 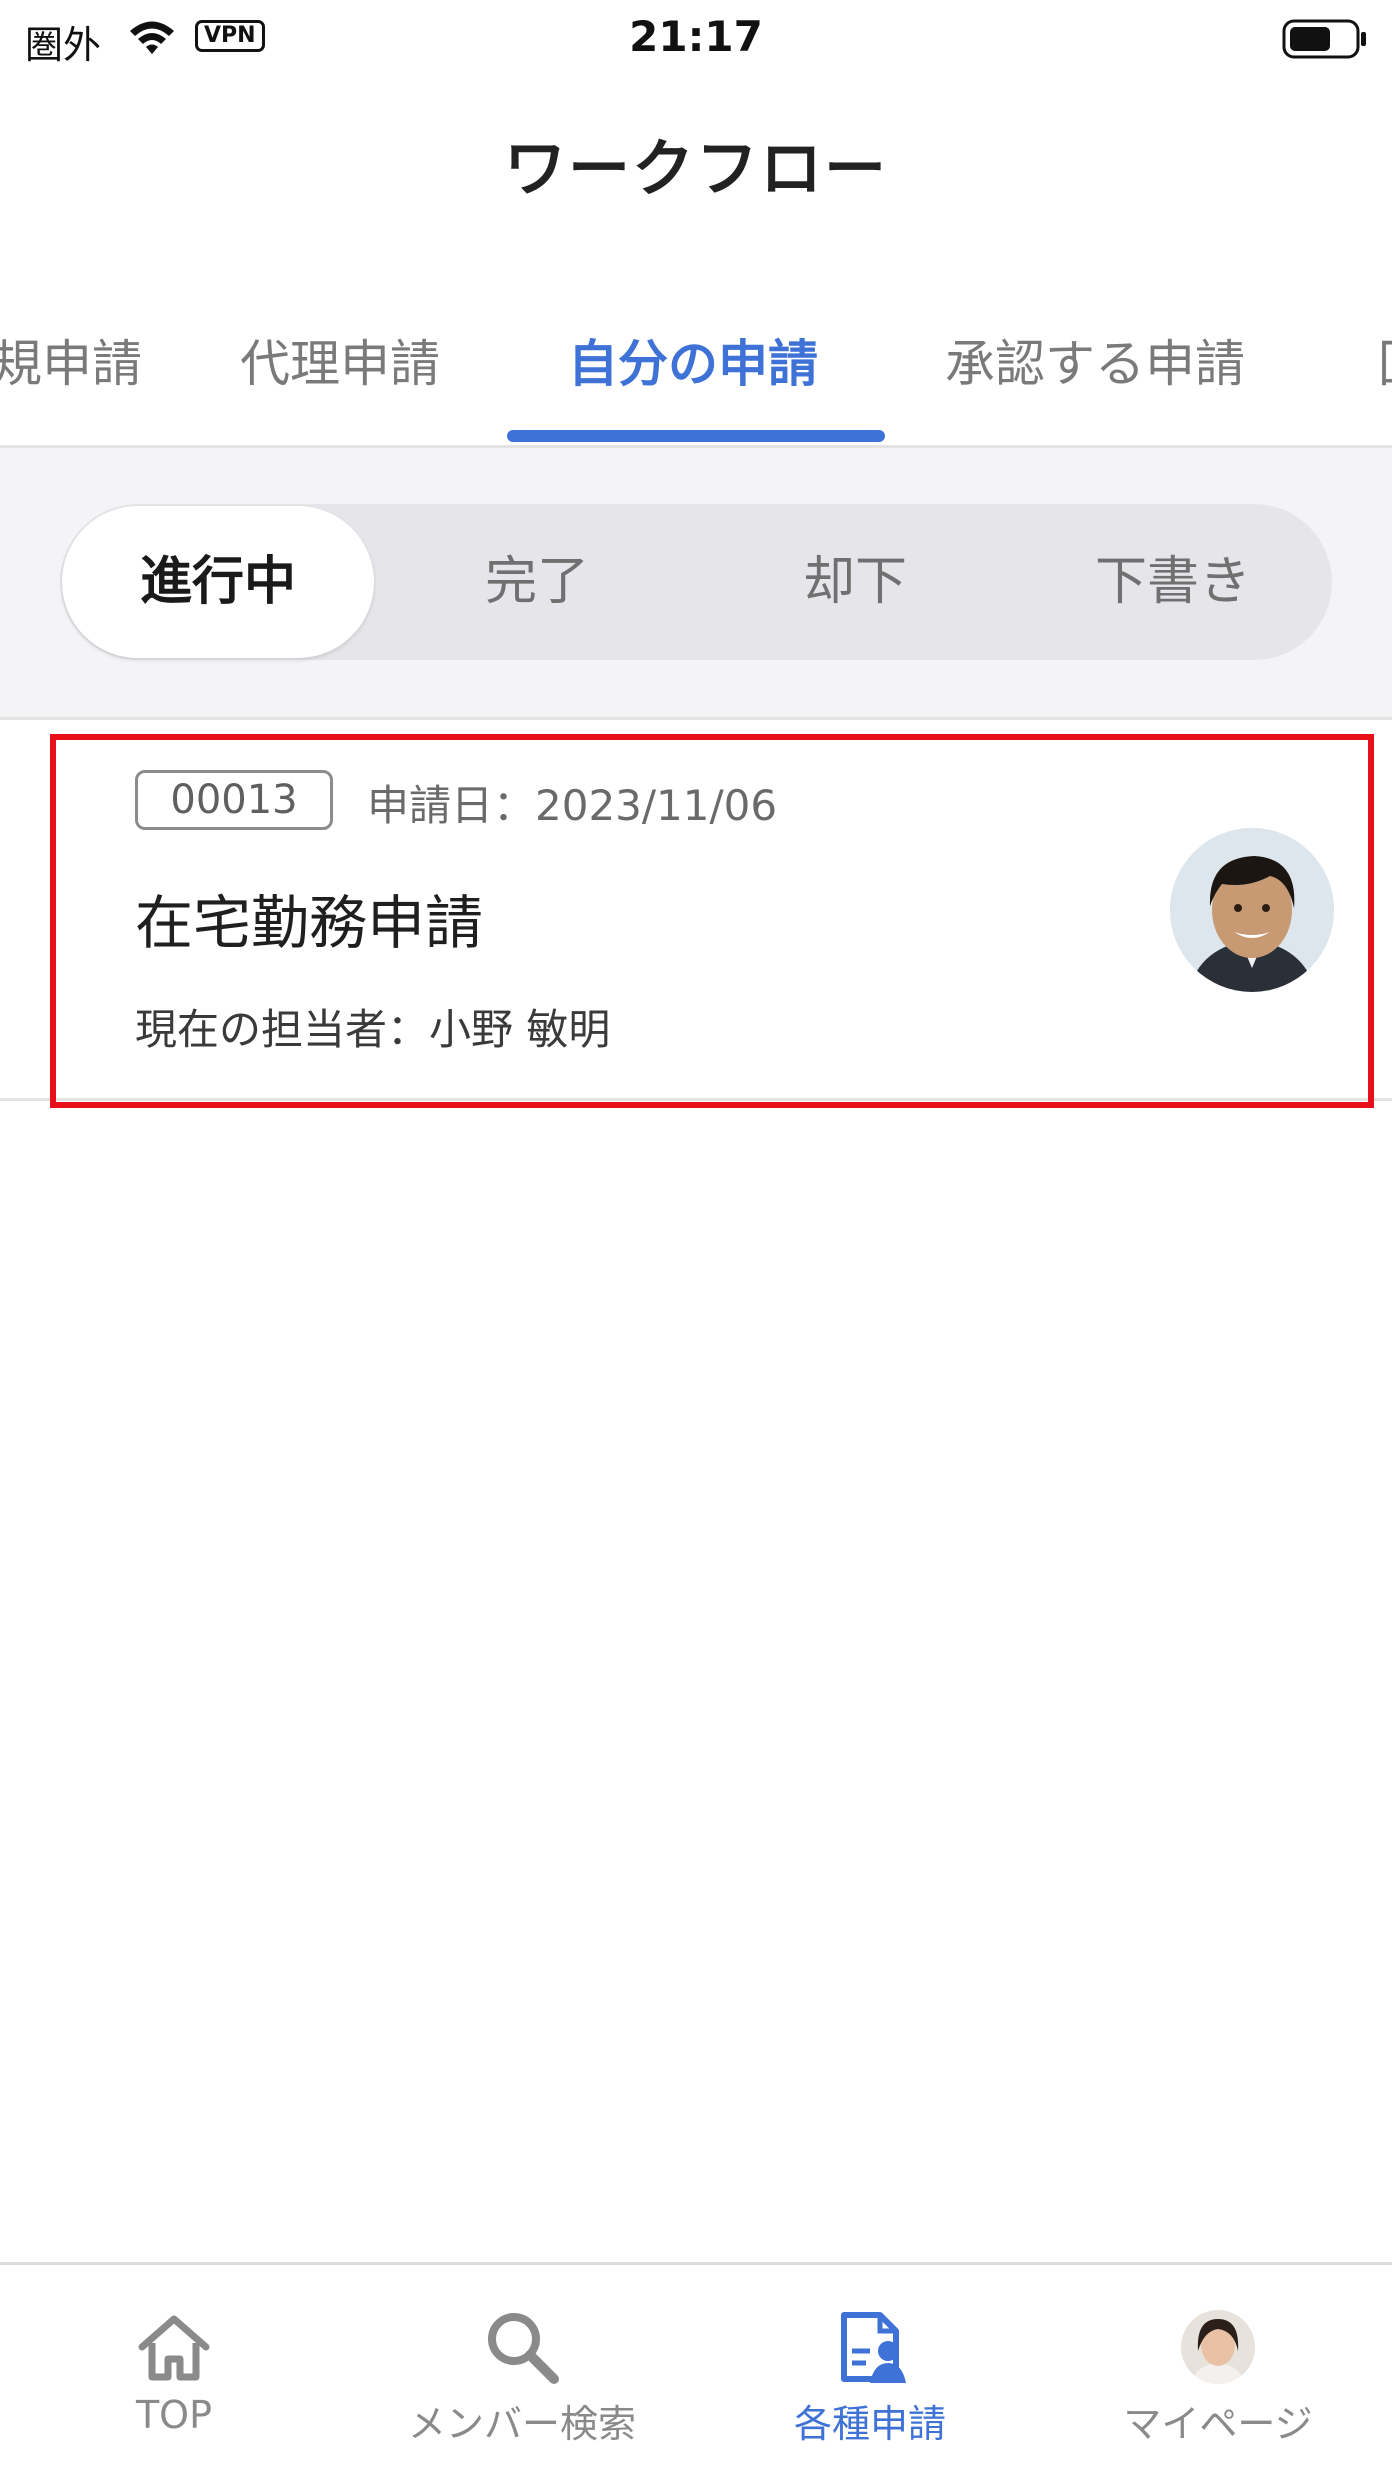 I want to click on assignee-avatar, so click(x=1252, y=910).